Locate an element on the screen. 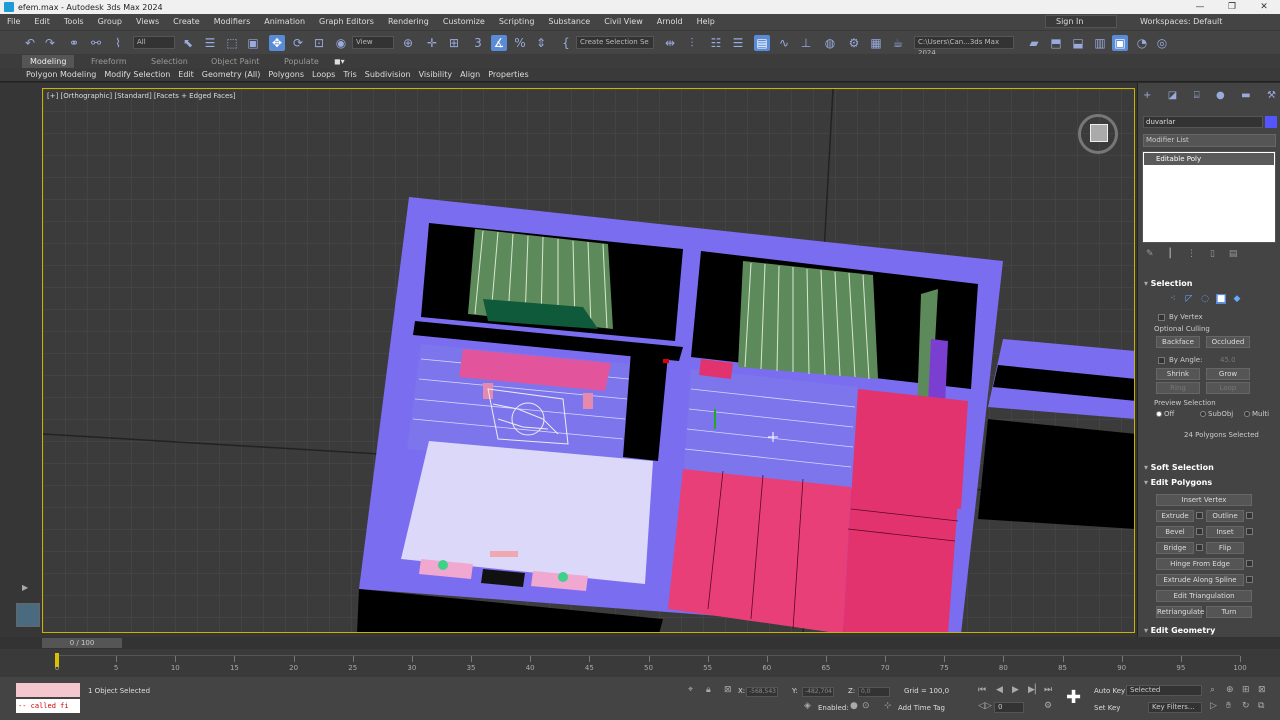 The height and width of the screenshot is (720, 1280). viewport-layout-tab is located at coordinates (28, 615).